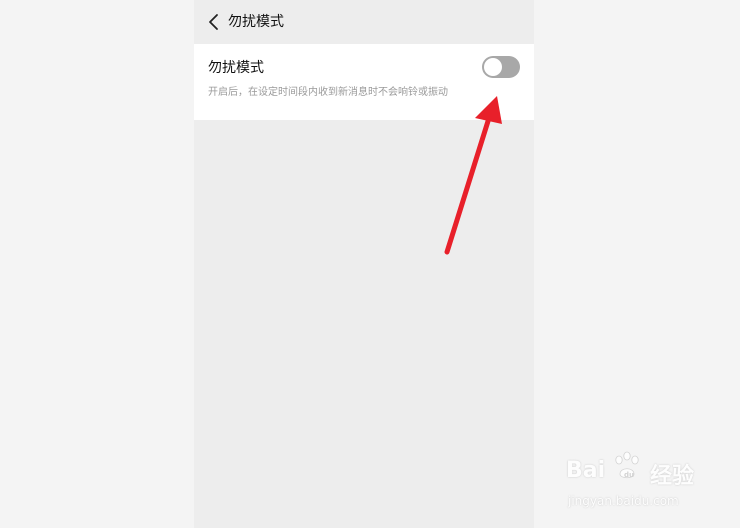  I want to click on toggle-knob, so click(493, 67).